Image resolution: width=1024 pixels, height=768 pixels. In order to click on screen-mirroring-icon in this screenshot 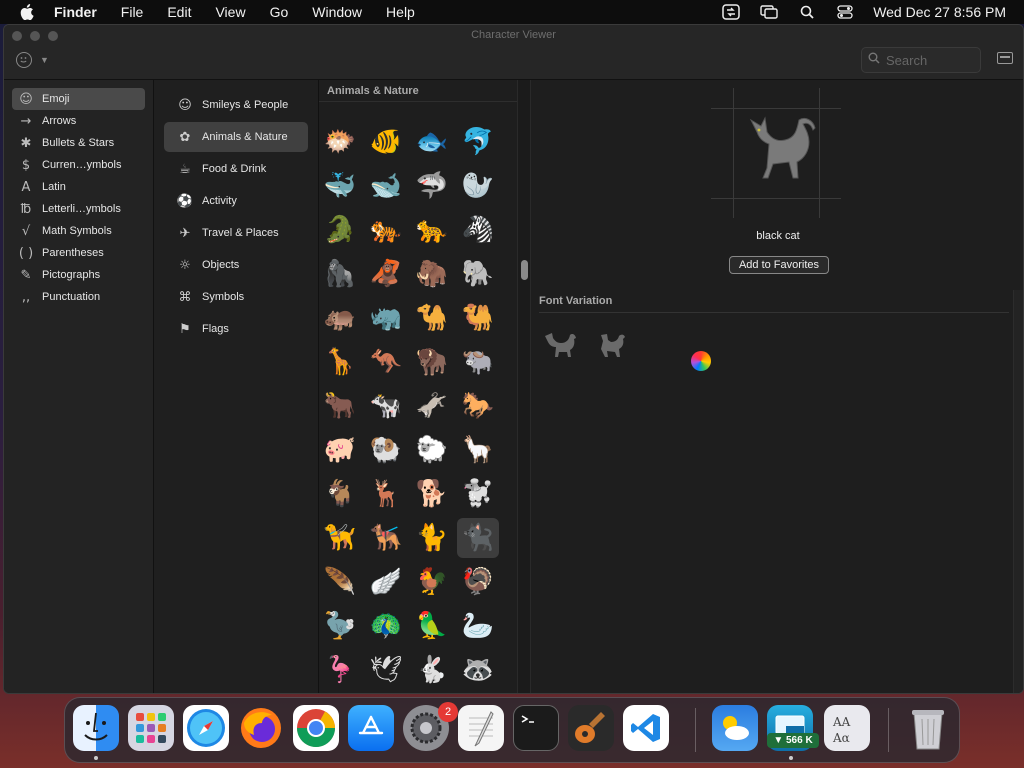, I will do `click(769, 12)`.